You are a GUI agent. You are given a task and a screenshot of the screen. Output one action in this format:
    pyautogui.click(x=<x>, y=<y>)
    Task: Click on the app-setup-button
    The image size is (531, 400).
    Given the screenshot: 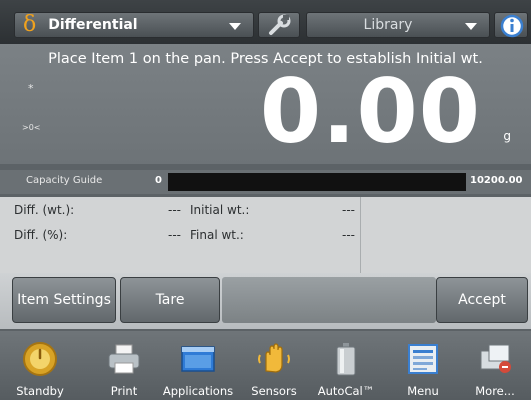 What is the action you would take?
    pyautogui.click(x=279, y=25)
    